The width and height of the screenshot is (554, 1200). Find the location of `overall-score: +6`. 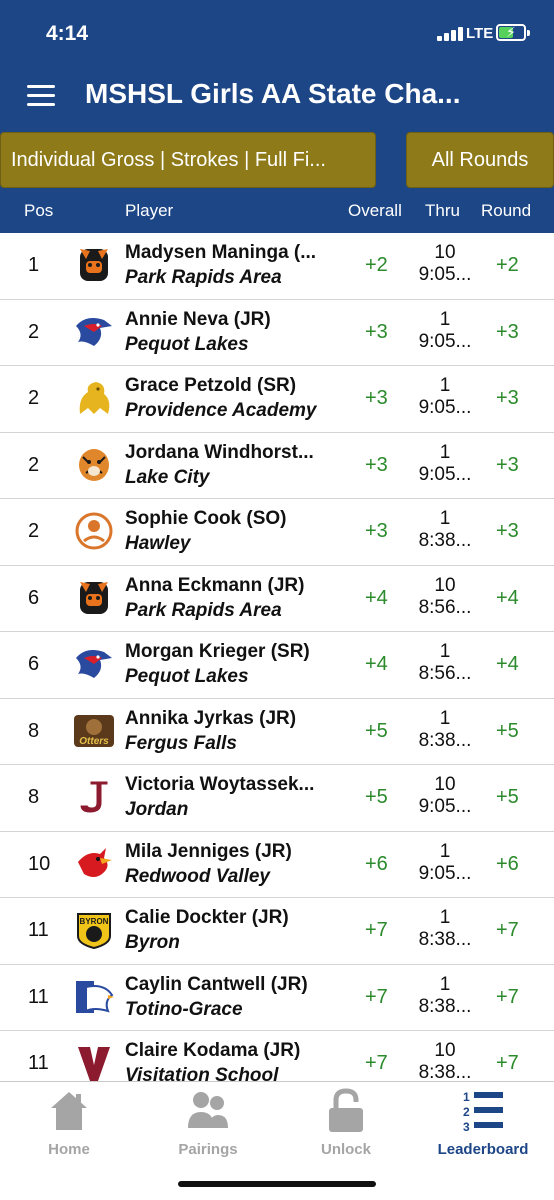

overall-score: +6 is located at coordinates (376, 863).